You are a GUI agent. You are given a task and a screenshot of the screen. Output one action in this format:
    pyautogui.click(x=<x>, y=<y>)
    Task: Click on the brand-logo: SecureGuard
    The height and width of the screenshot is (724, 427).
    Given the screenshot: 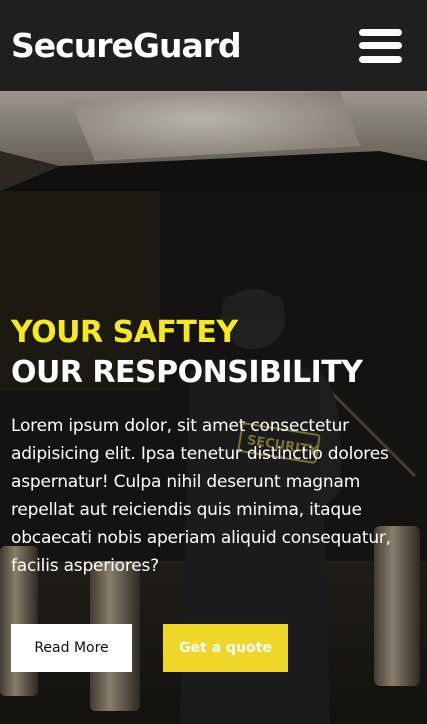 What is the action you would take?
    pyautogui.click(x=126, y=45)
    